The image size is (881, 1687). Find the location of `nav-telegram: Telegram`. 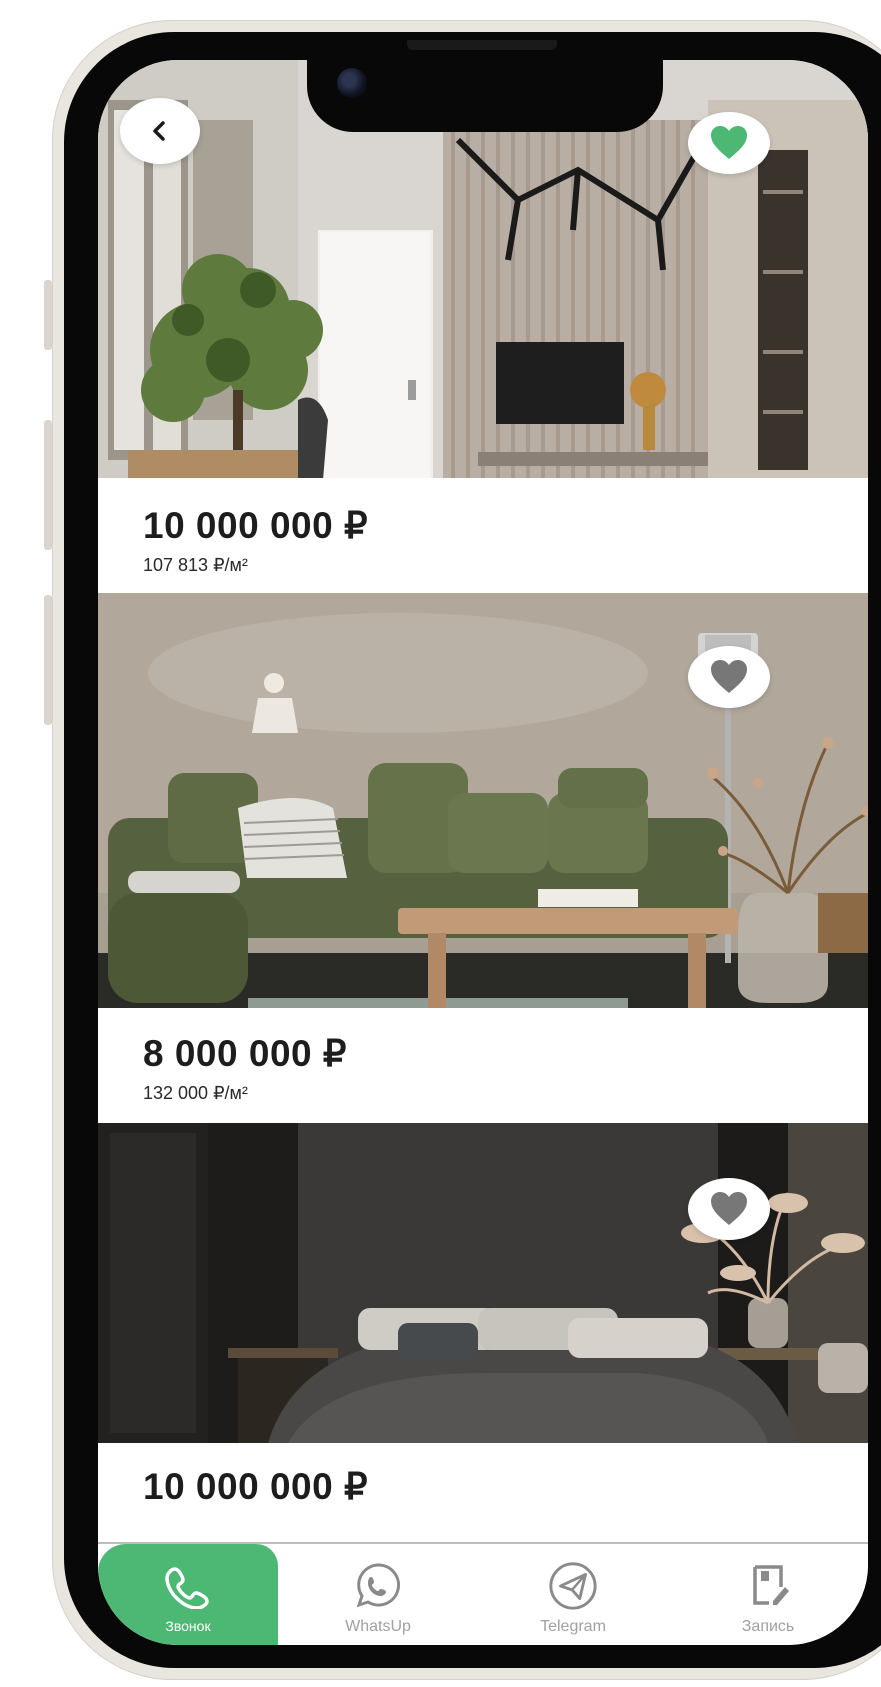

nav-telegram: Telegram is located at coordinates (573, 1594).